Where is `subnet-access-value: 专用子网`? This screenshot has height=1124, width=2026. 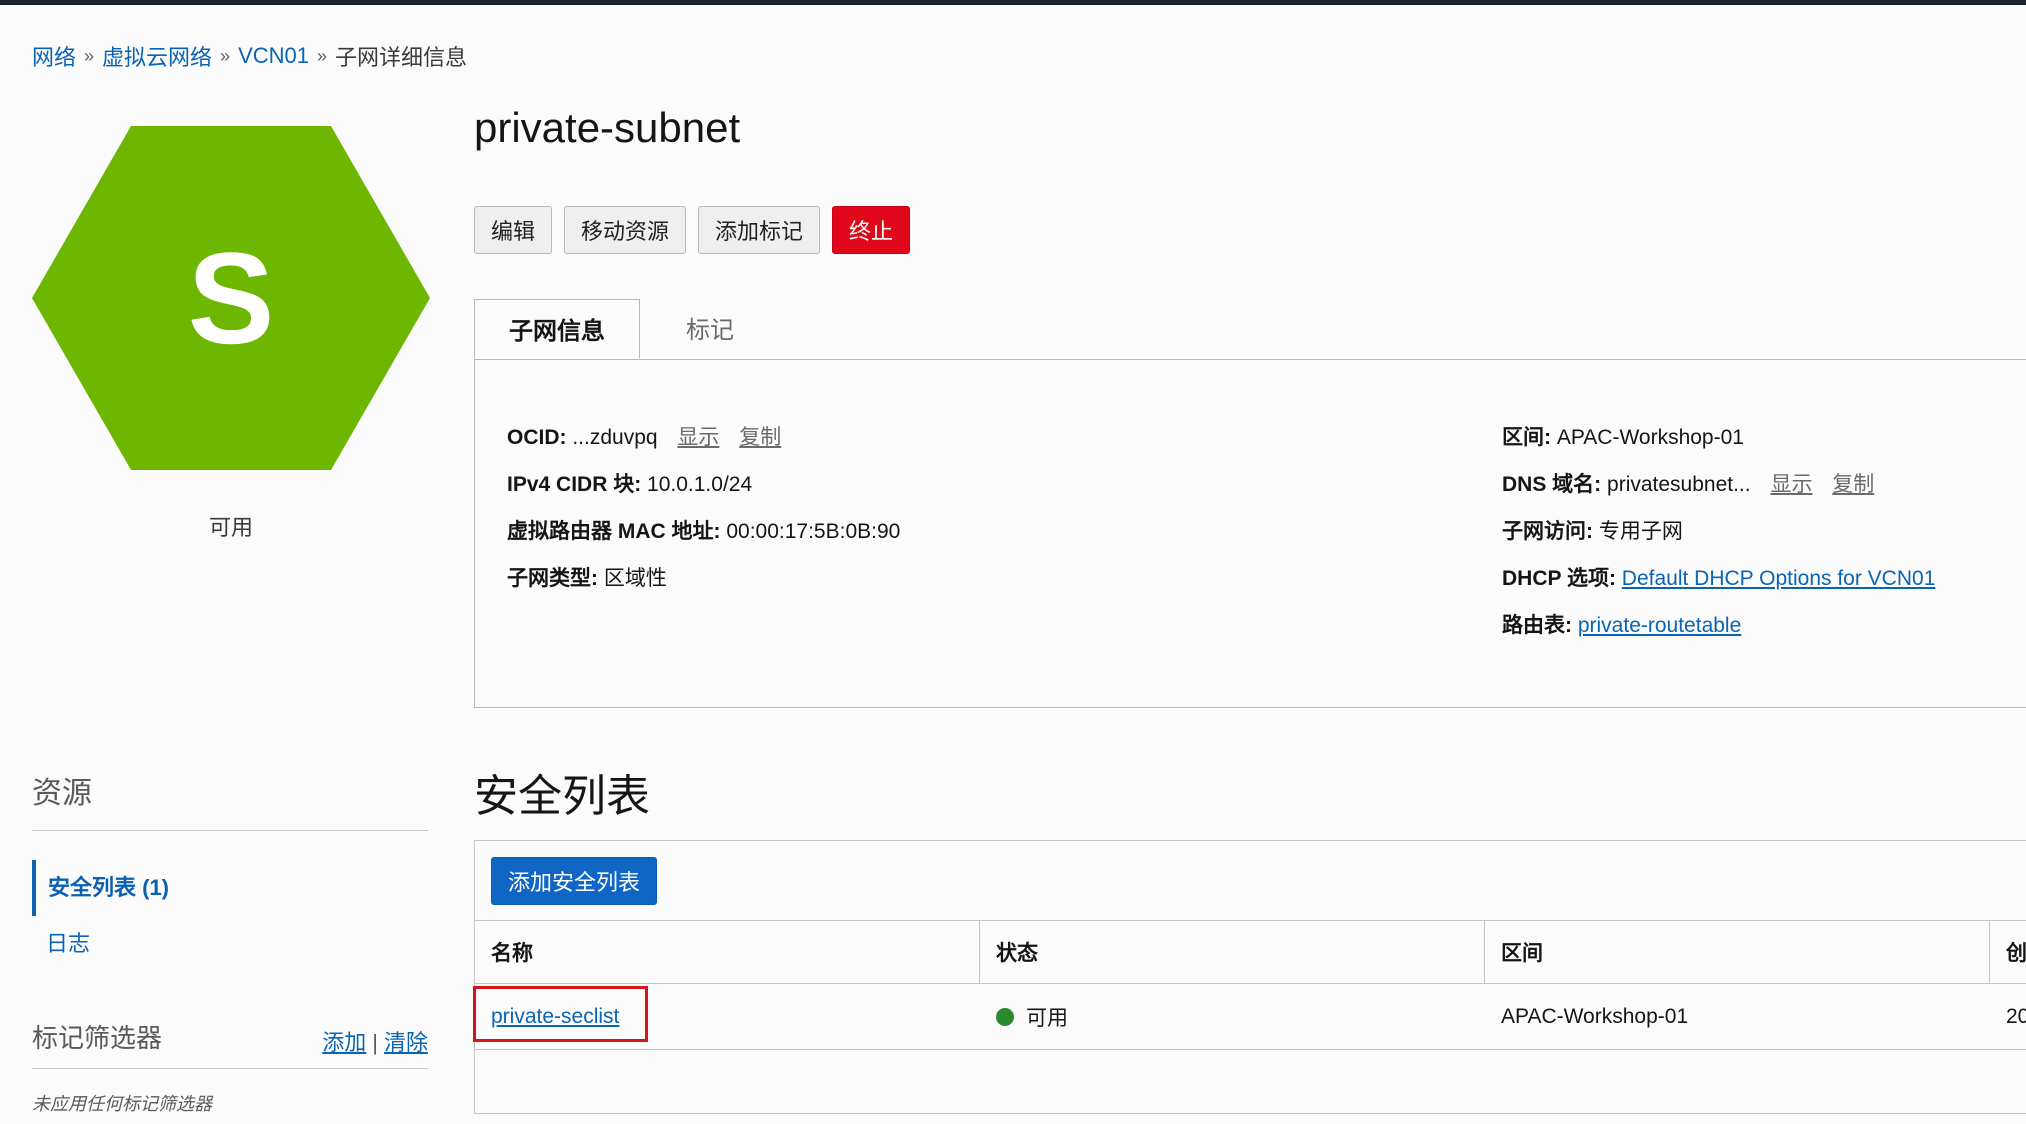 subnet-access-value: 专用子网 is located at coordinates (1640, 531).